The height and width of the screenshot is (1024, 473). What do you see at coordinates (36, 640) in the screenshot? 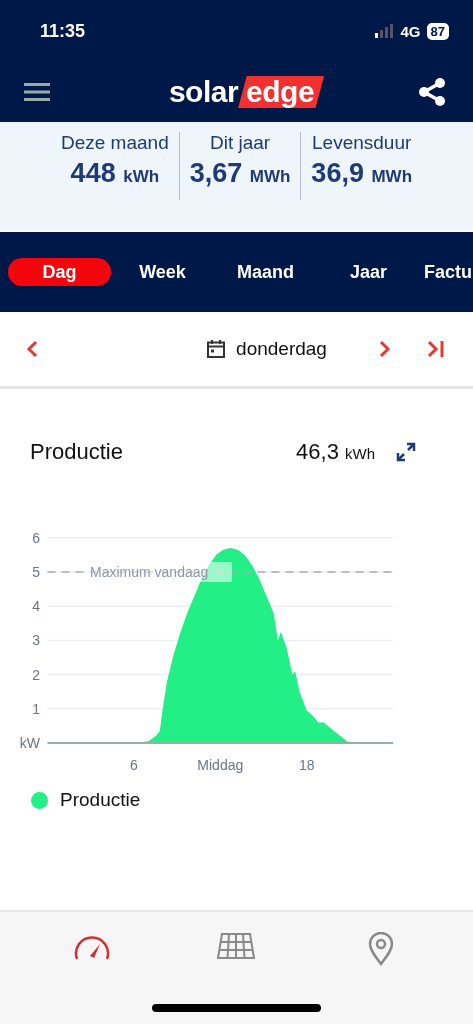
I see `y-tick-label: 3` at bounding box center [36, 640].